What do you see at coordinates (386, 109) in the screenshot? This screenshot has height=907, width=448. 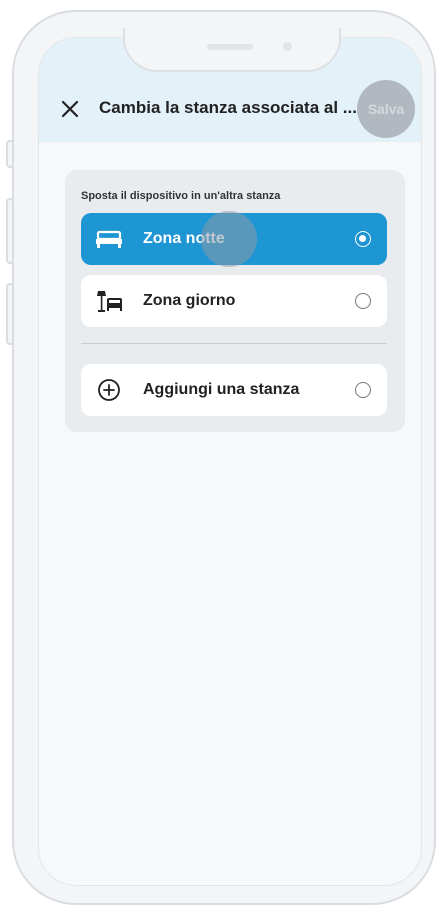 I see `save-button: Salva` at bounding box center [386, 109].